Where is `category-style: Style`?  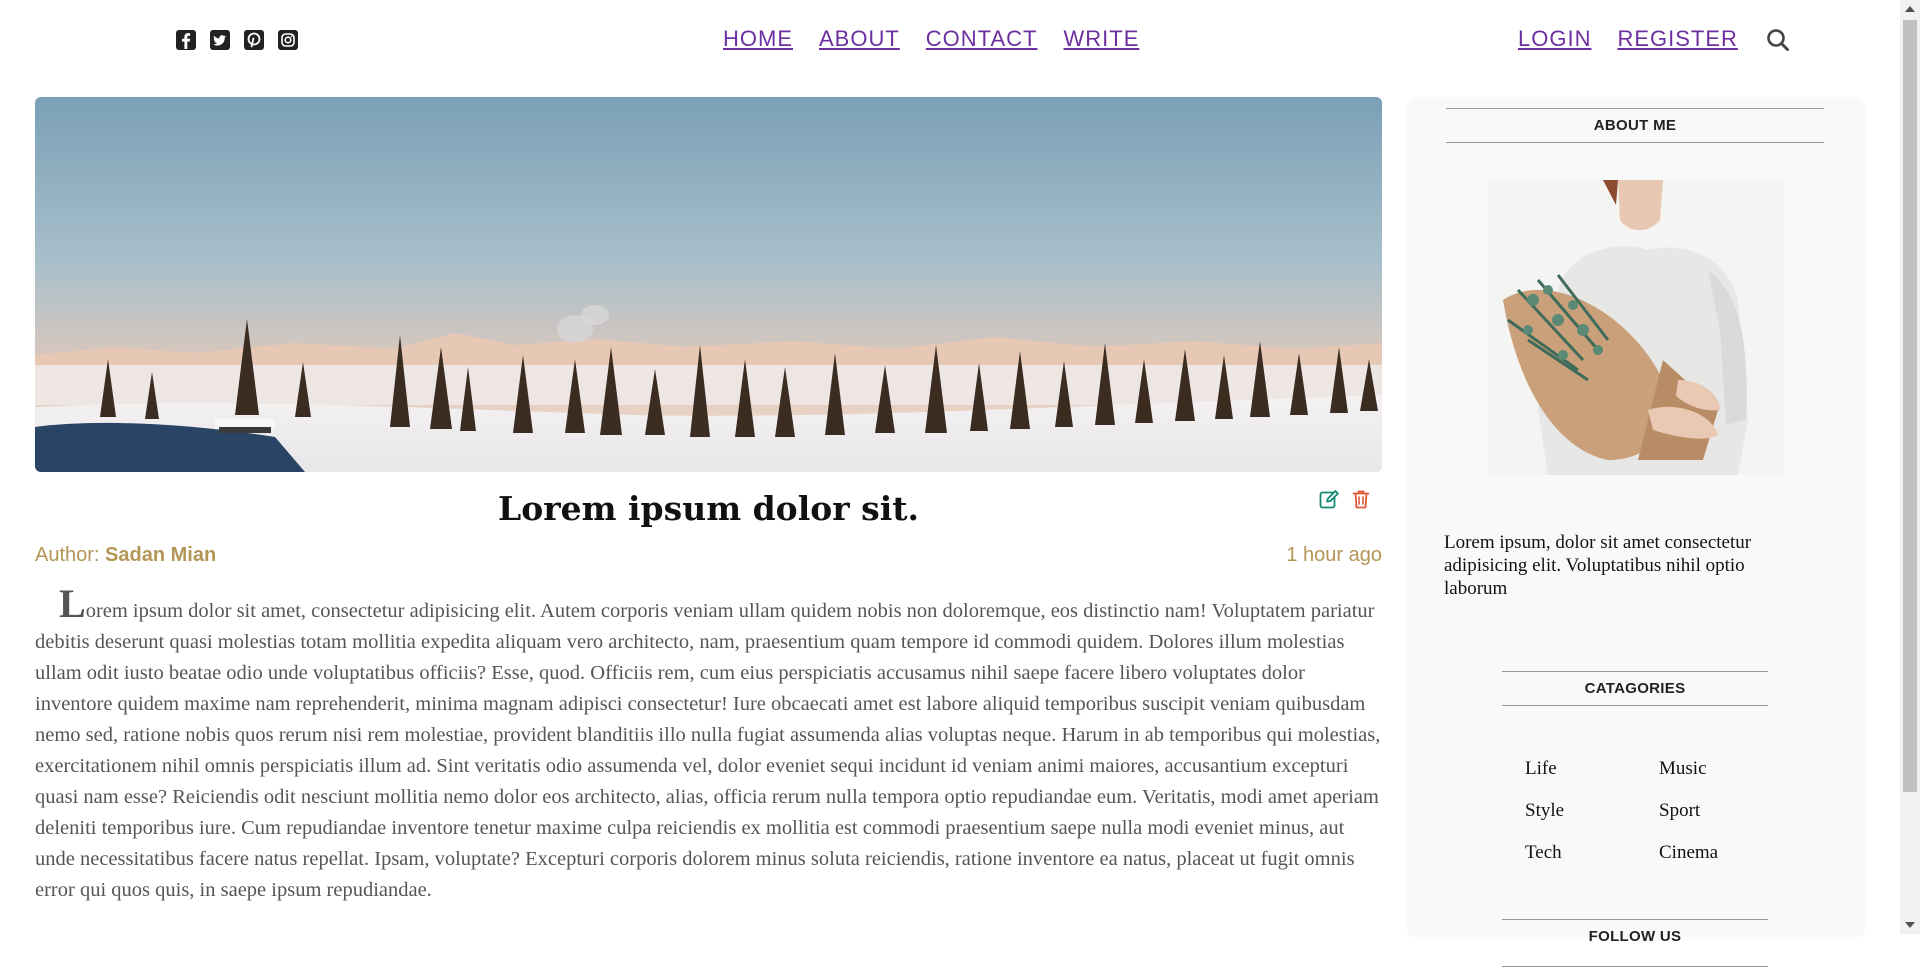 category-style: Style is located at coordinates (1592, 811).